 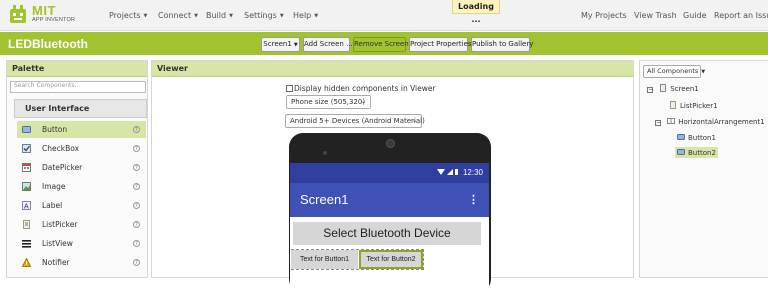 What do you see at coordinates (684, 89) in the screenshot?
I see `tree-label: Screen1` at bounding box center [684, 89].